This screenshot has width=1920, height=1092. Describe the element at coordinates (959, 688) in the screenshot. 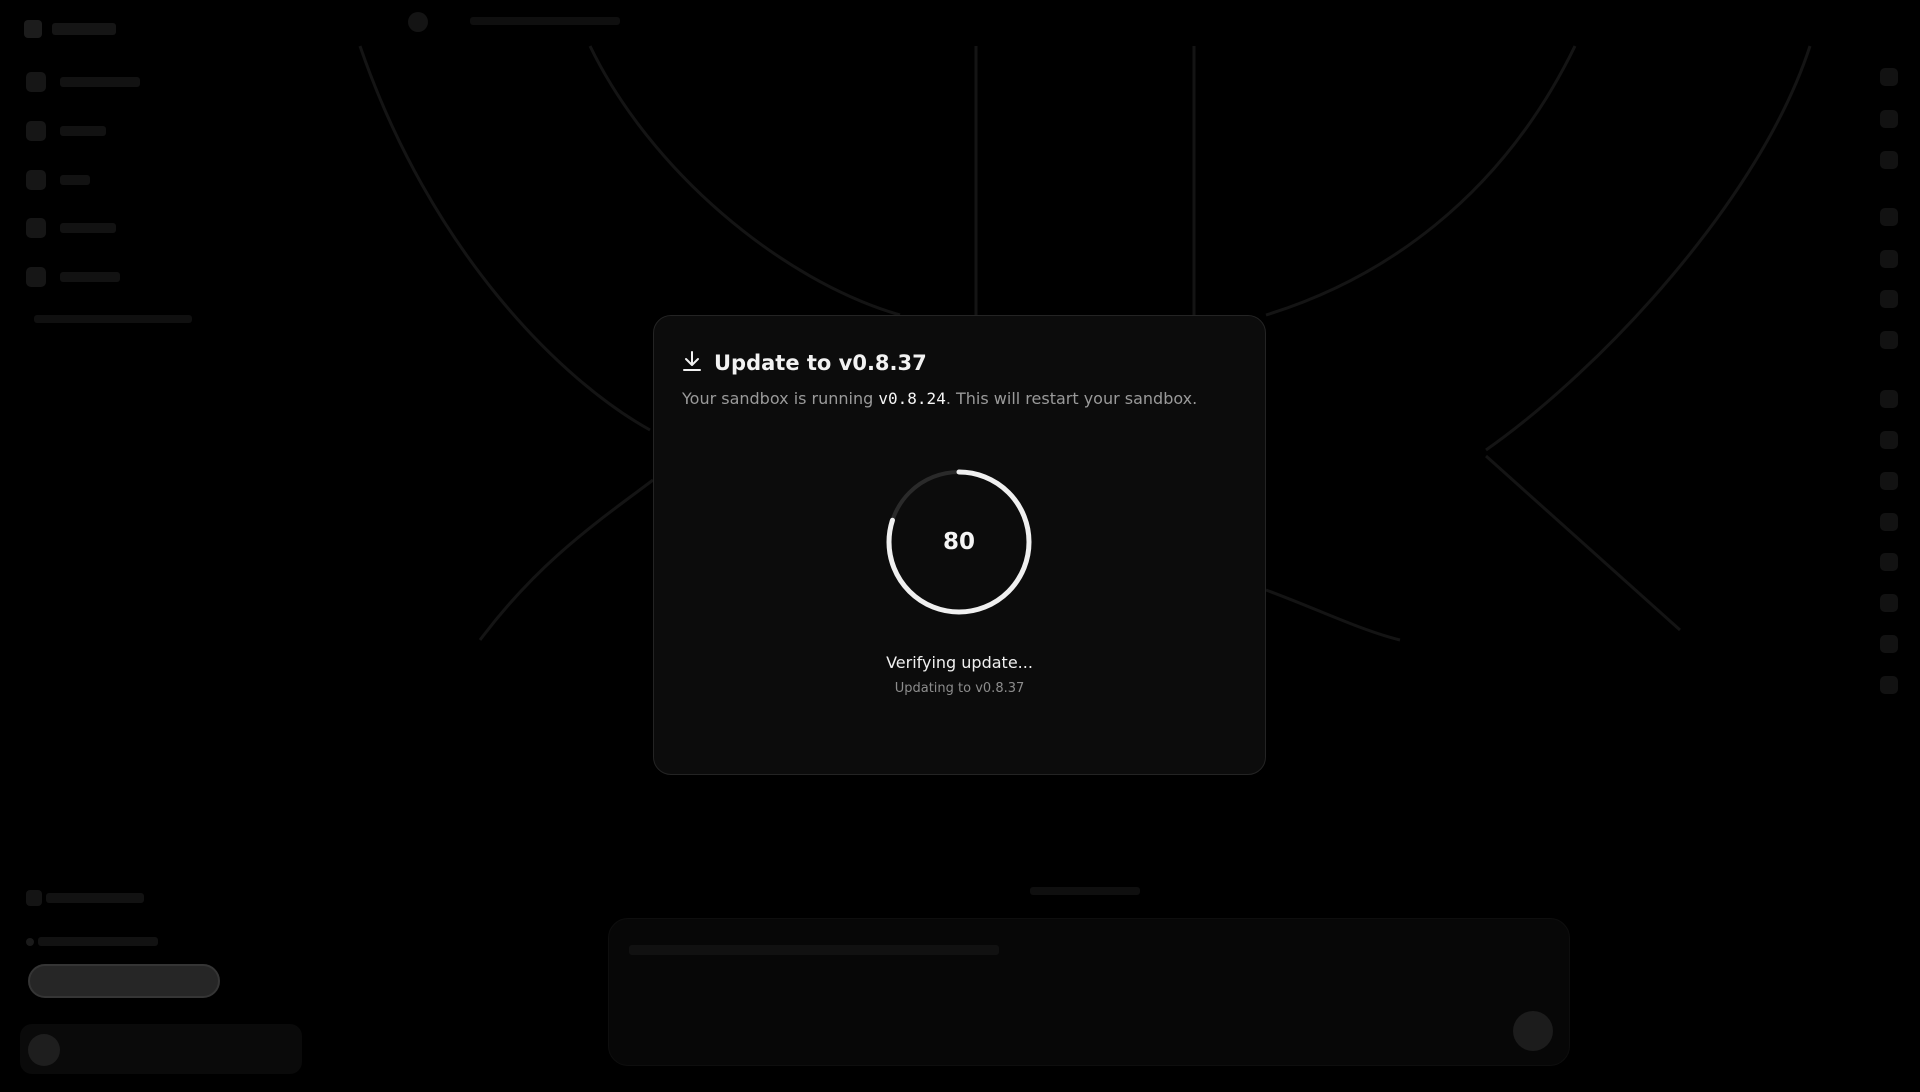

I see `status-subtext: Updating to v0.8.37` at that location.